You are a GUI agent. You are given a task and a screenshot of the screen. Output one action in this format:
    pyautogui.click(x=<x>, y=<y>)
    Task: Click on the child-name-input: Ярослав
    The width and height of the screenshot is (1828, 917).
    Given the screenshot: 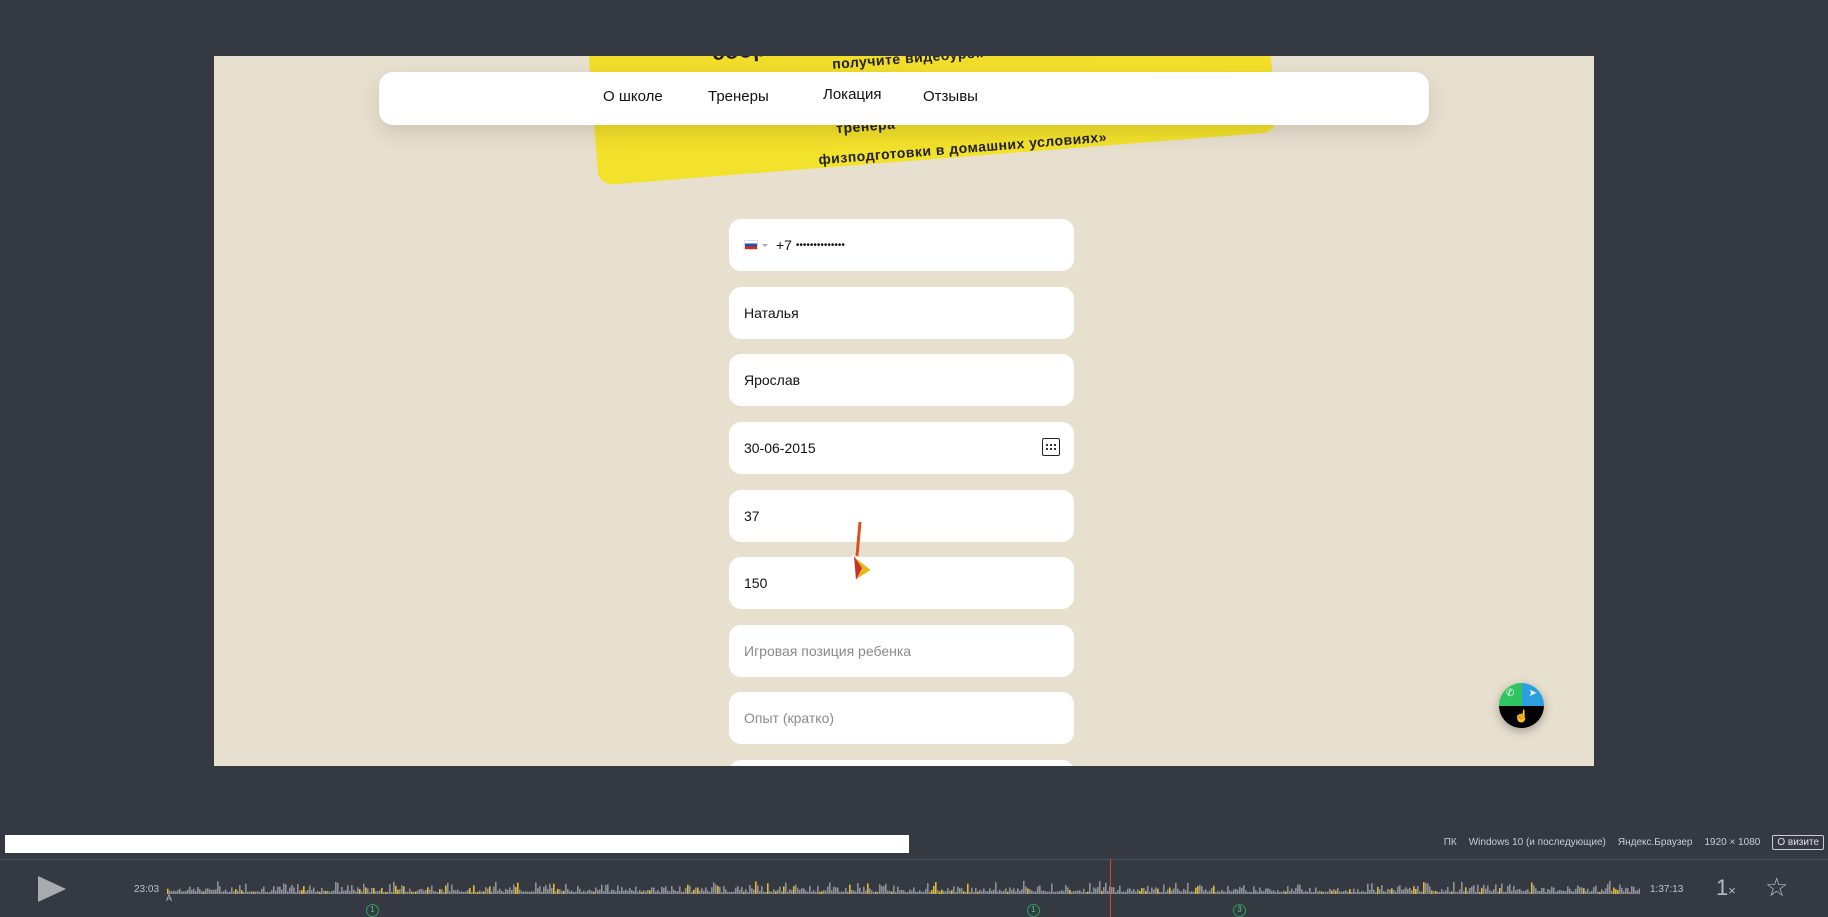 What is the action you would take?
    pyautogui.click(x=901, y=380)
    